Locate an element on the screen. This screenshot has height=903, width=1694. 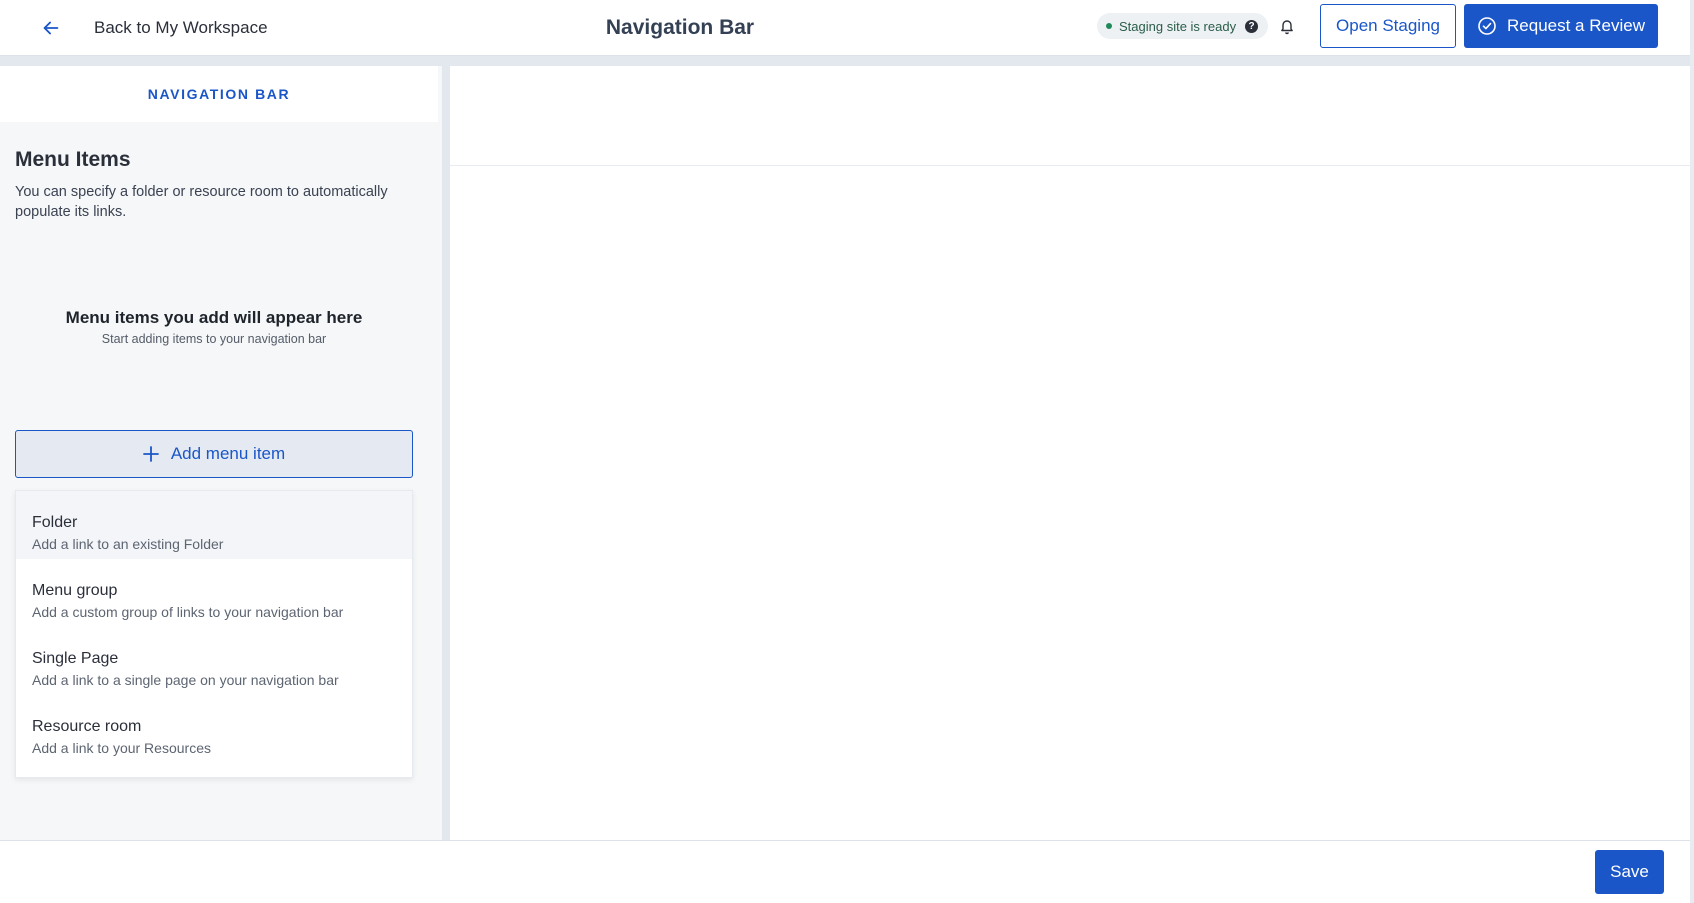
menu-option-title: Menu group is located at coordinates (75, 590).